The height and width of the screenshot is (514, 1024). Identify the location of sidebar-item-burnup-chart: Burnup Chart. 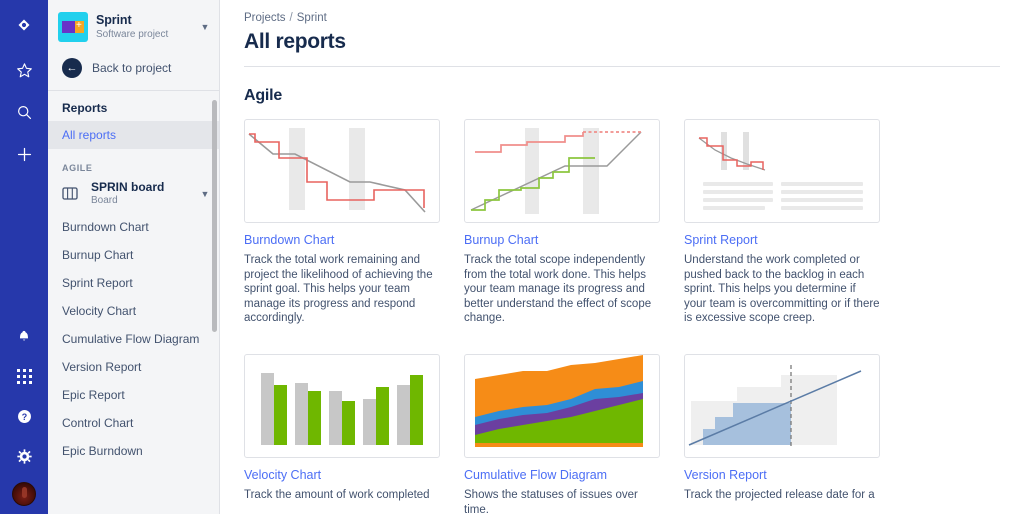
(133, 255).